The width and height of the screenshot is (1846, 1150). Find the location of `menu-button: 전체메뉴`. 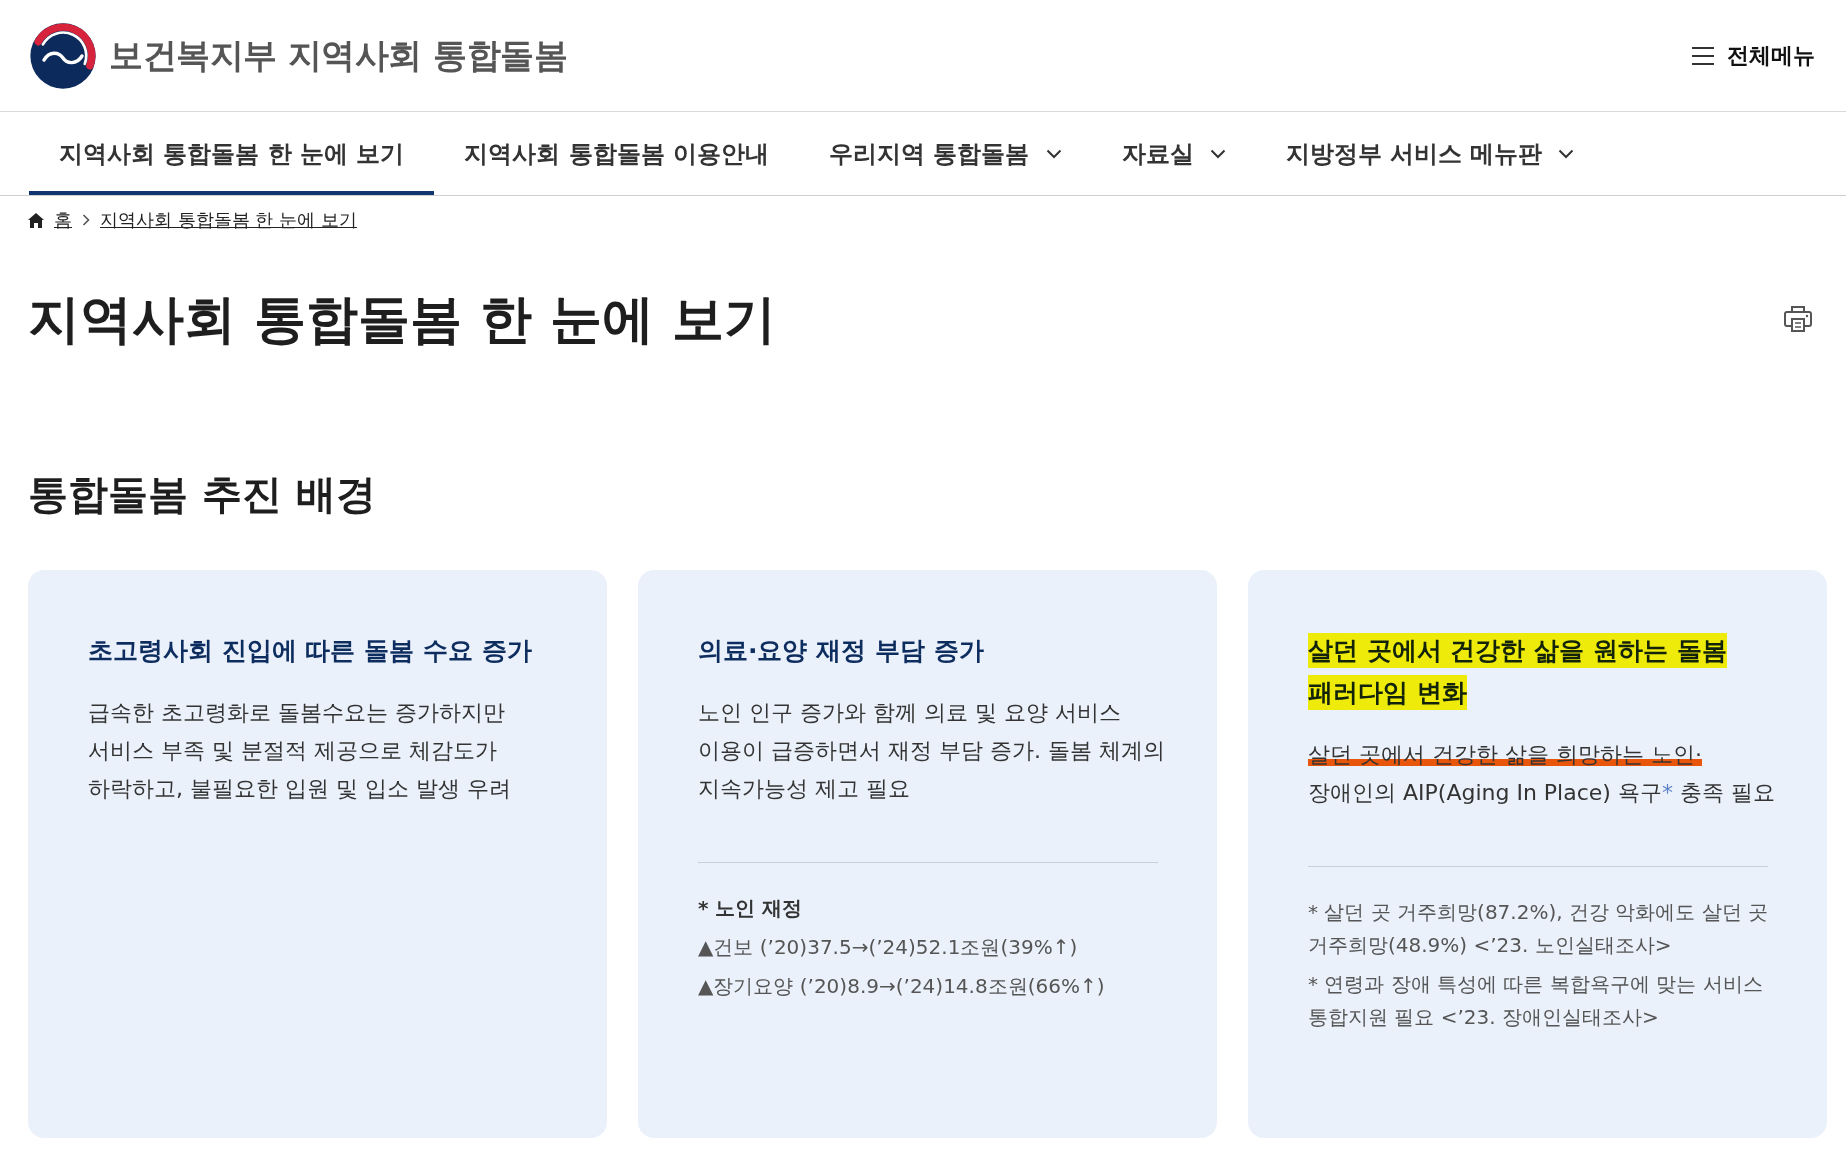

menu-button: 전체메뉴 is located at coordinates (1753, 55).